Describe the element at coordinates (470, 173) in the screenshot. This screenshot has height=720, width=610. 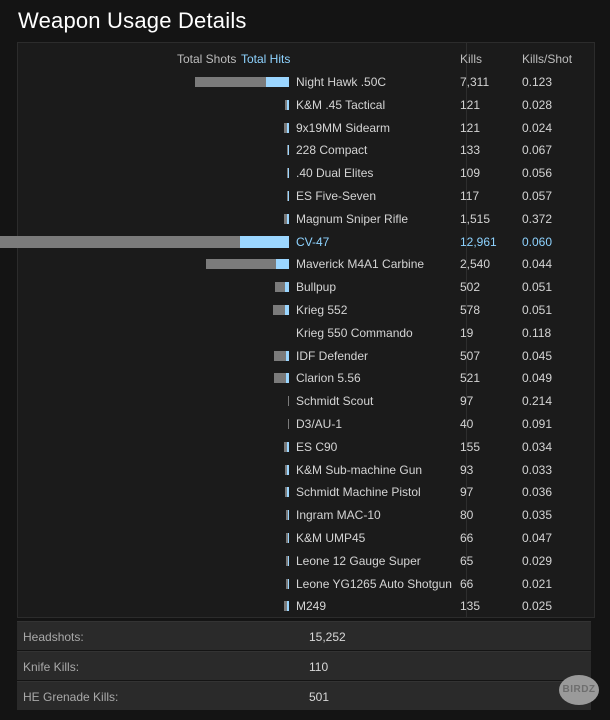
I see `weapon-kills: 109` at that location.